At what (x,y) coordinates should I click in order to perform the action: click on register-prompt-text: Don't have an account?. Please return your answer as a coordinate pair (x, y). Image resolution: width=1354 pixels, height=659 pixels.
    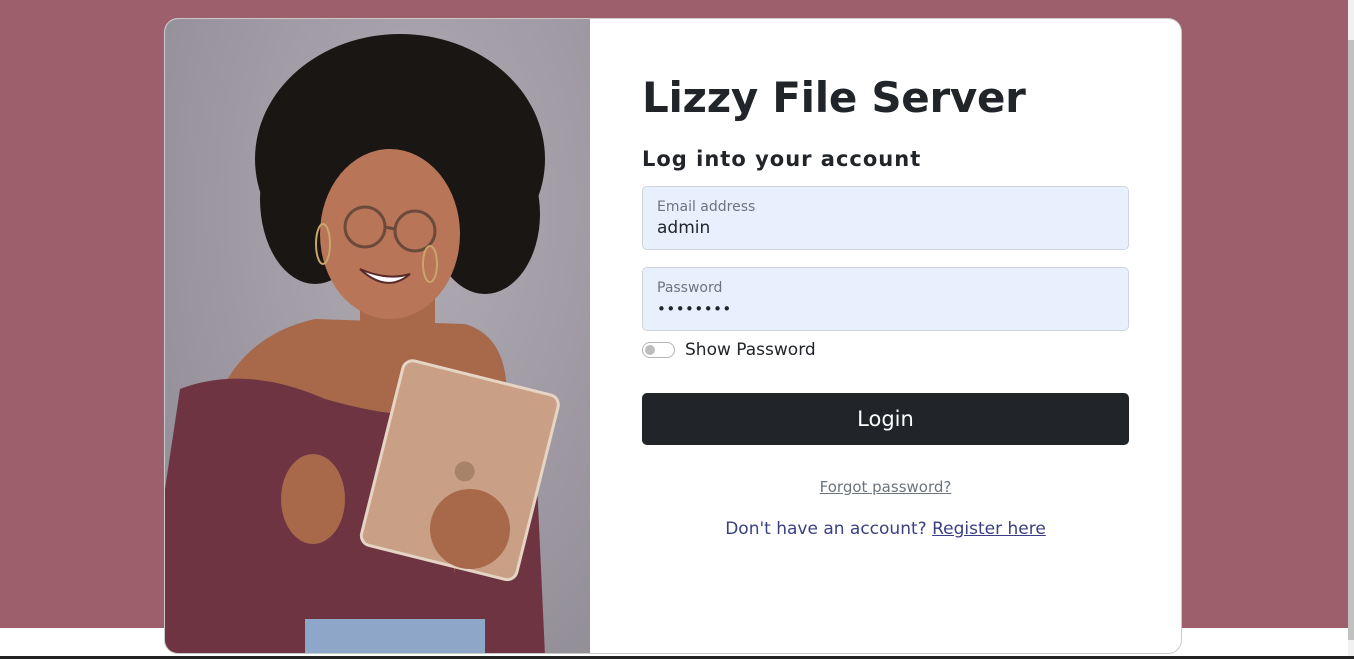
    Looking at the image, I should click on (829, 529).